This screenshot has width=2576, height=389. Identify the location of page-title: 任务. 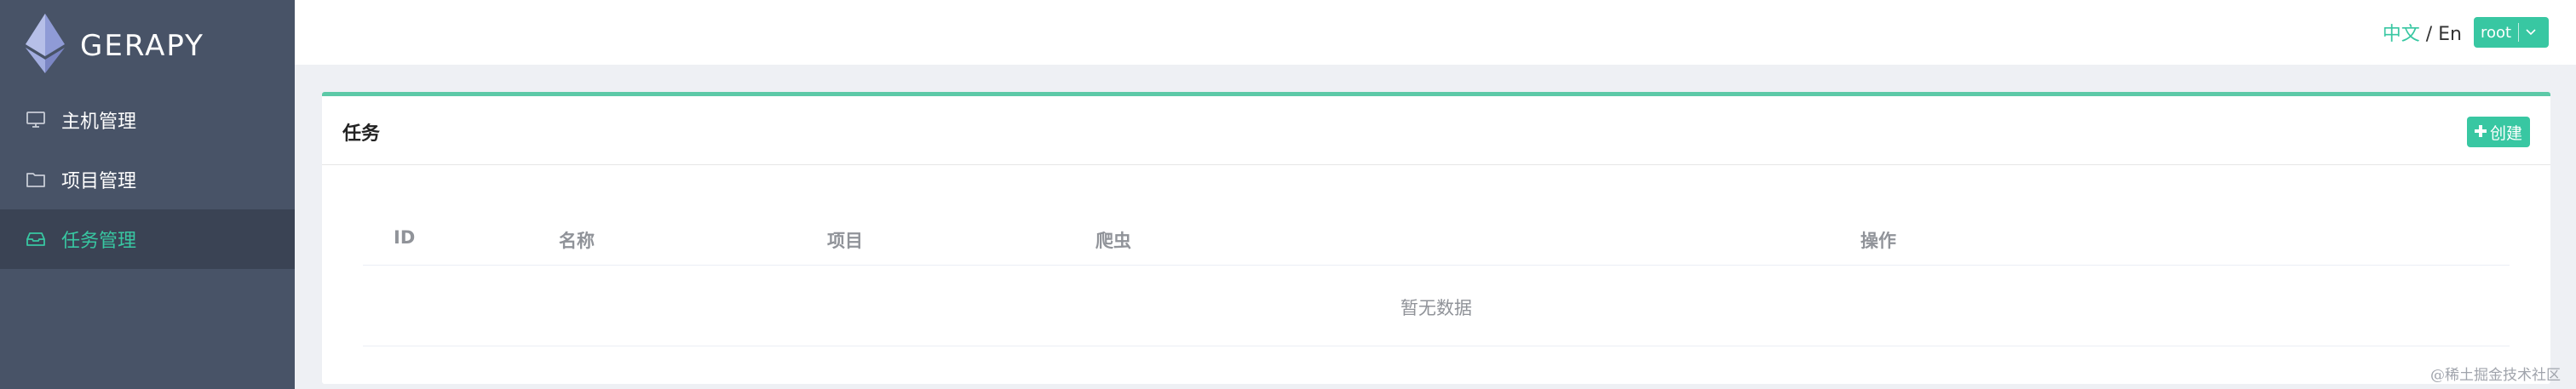
(362, 134).